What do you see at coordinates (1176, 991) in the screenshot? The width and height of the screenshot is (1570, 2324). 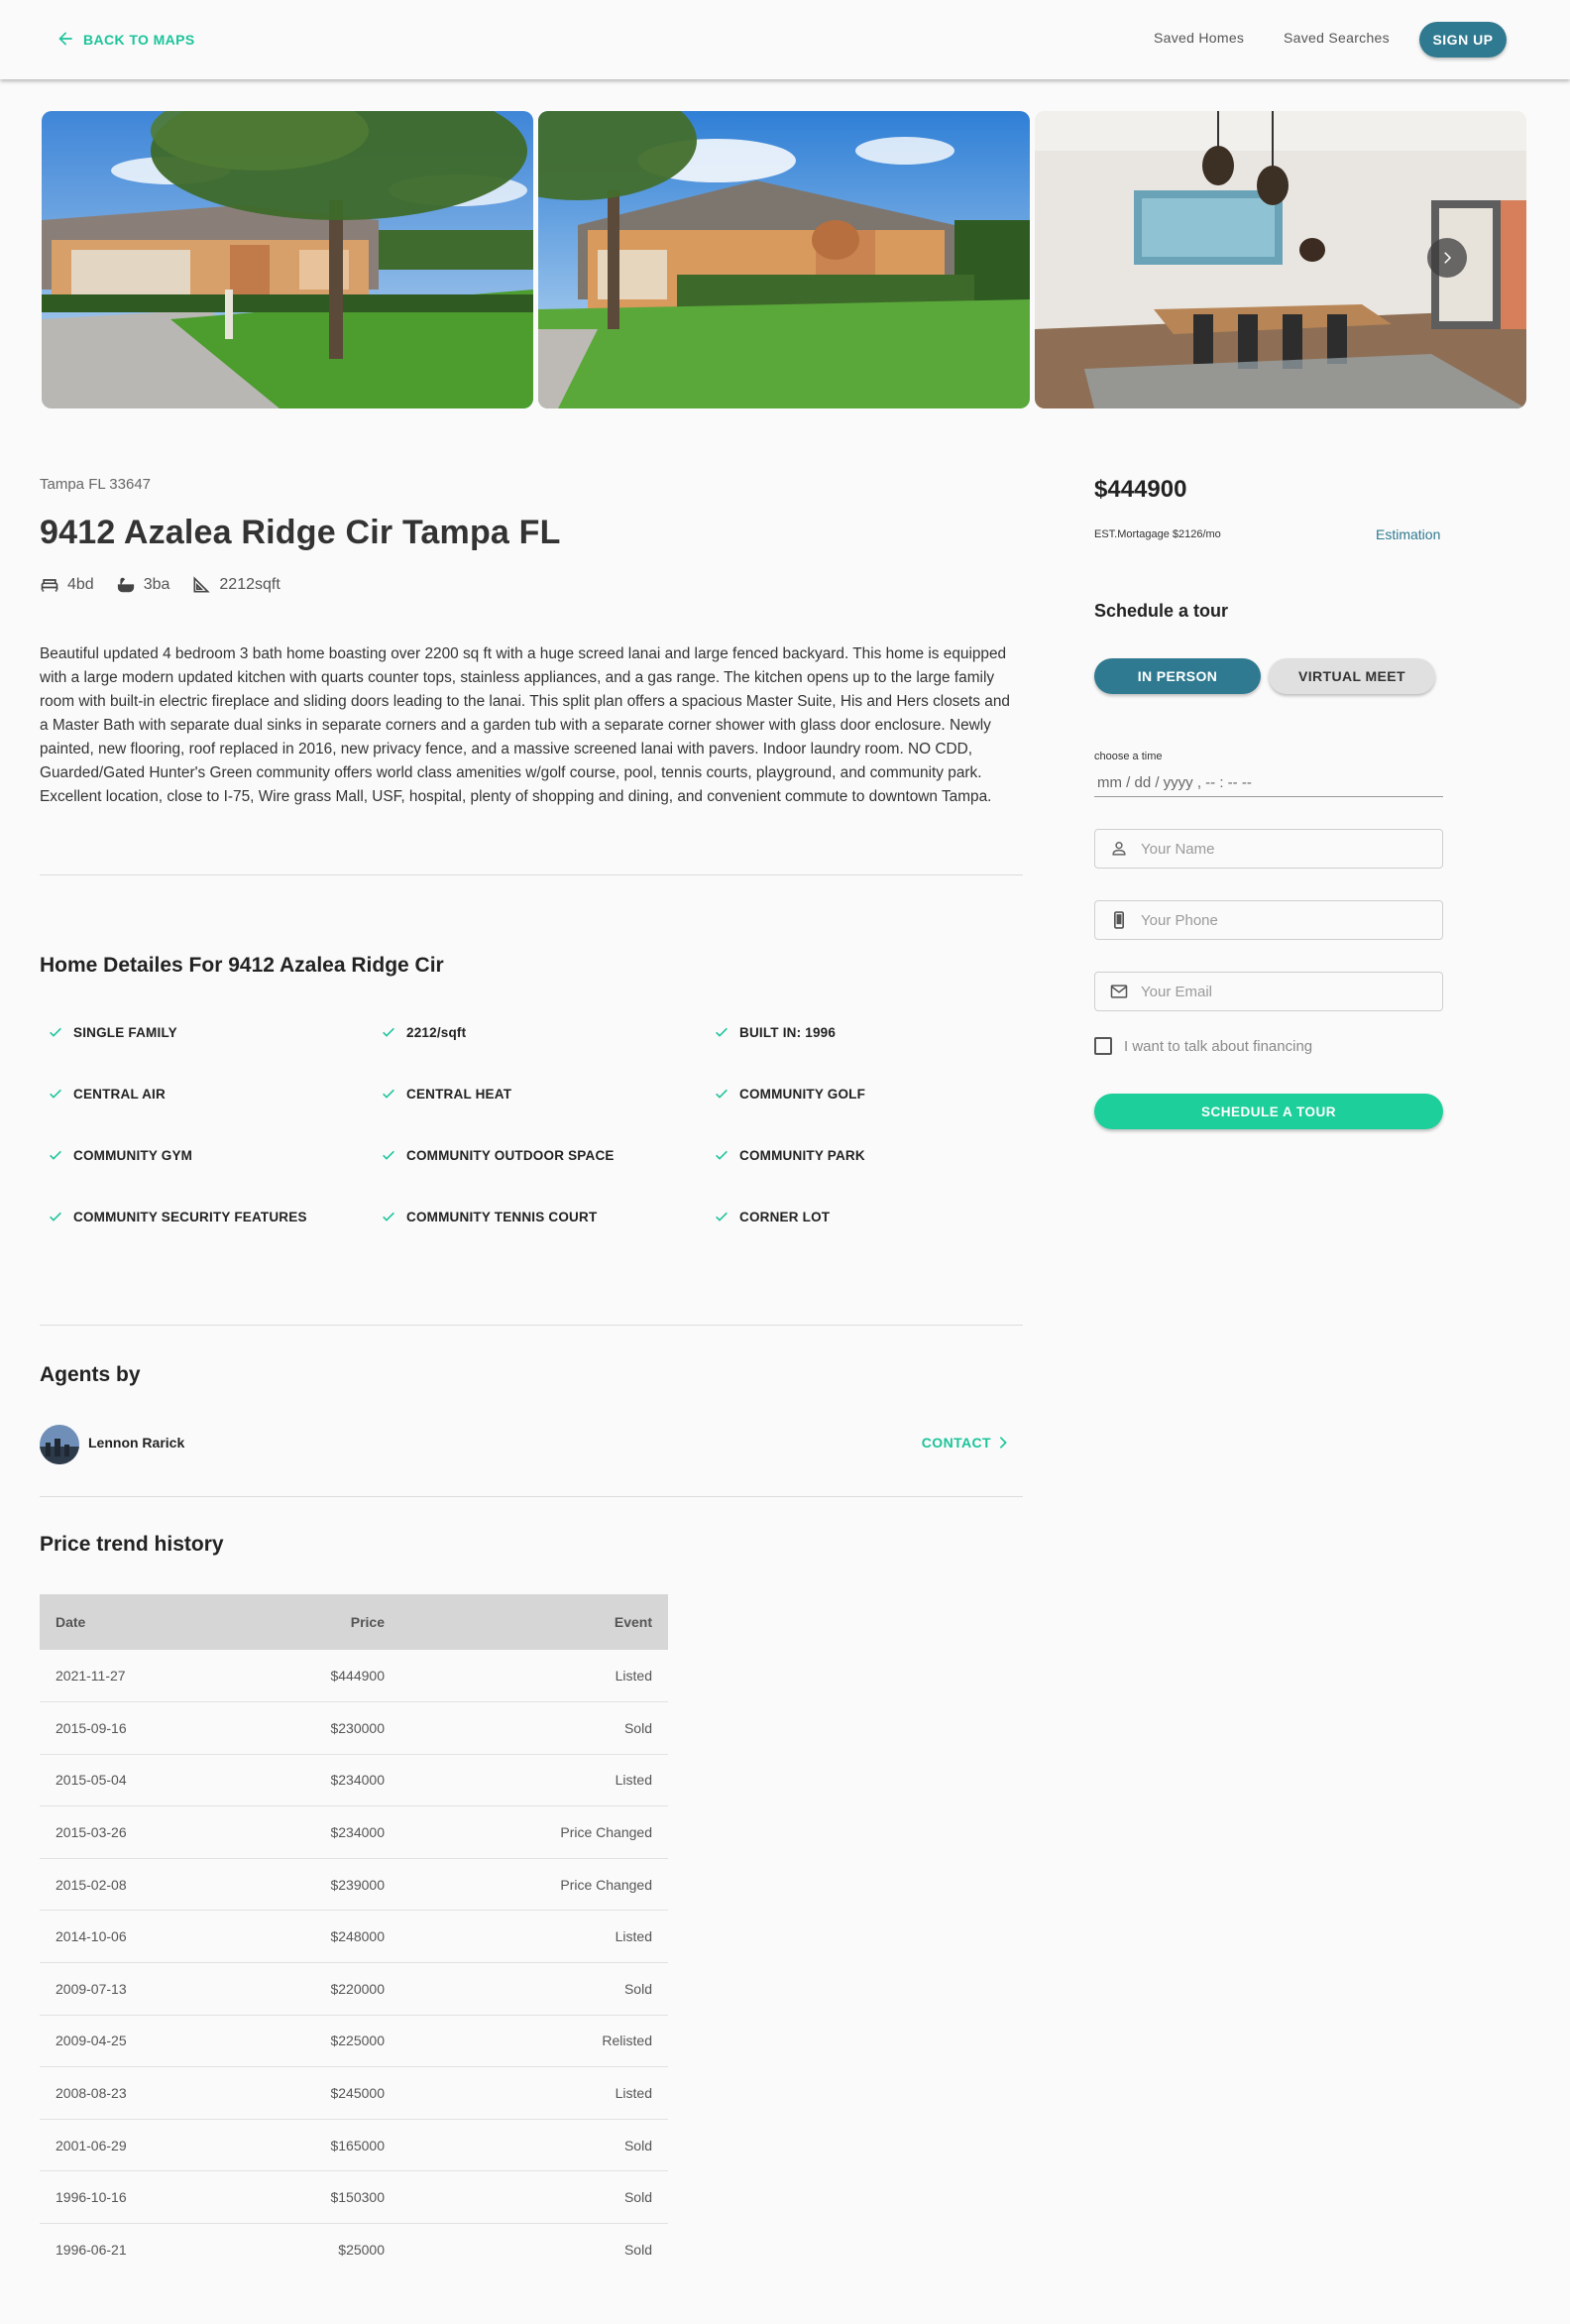 I see `email-placeholder: Your Email` at bounding box center [1176, 991].